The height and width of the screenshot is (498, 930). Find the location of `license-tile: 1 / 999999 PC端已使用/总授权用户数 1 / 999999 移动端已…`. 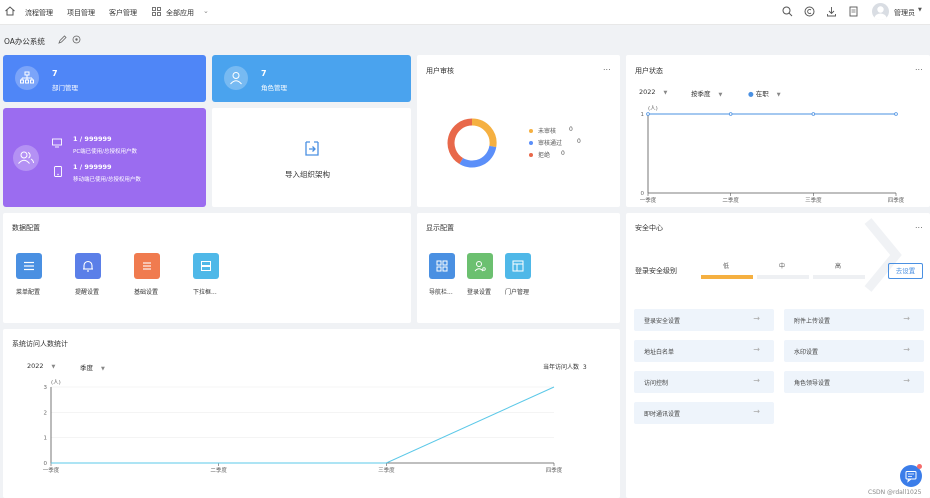

license-tile: 1 / 999999 PC端已使用/总授权用户数 1 / 999999 移动端已… is located at coordinates (104, 157).